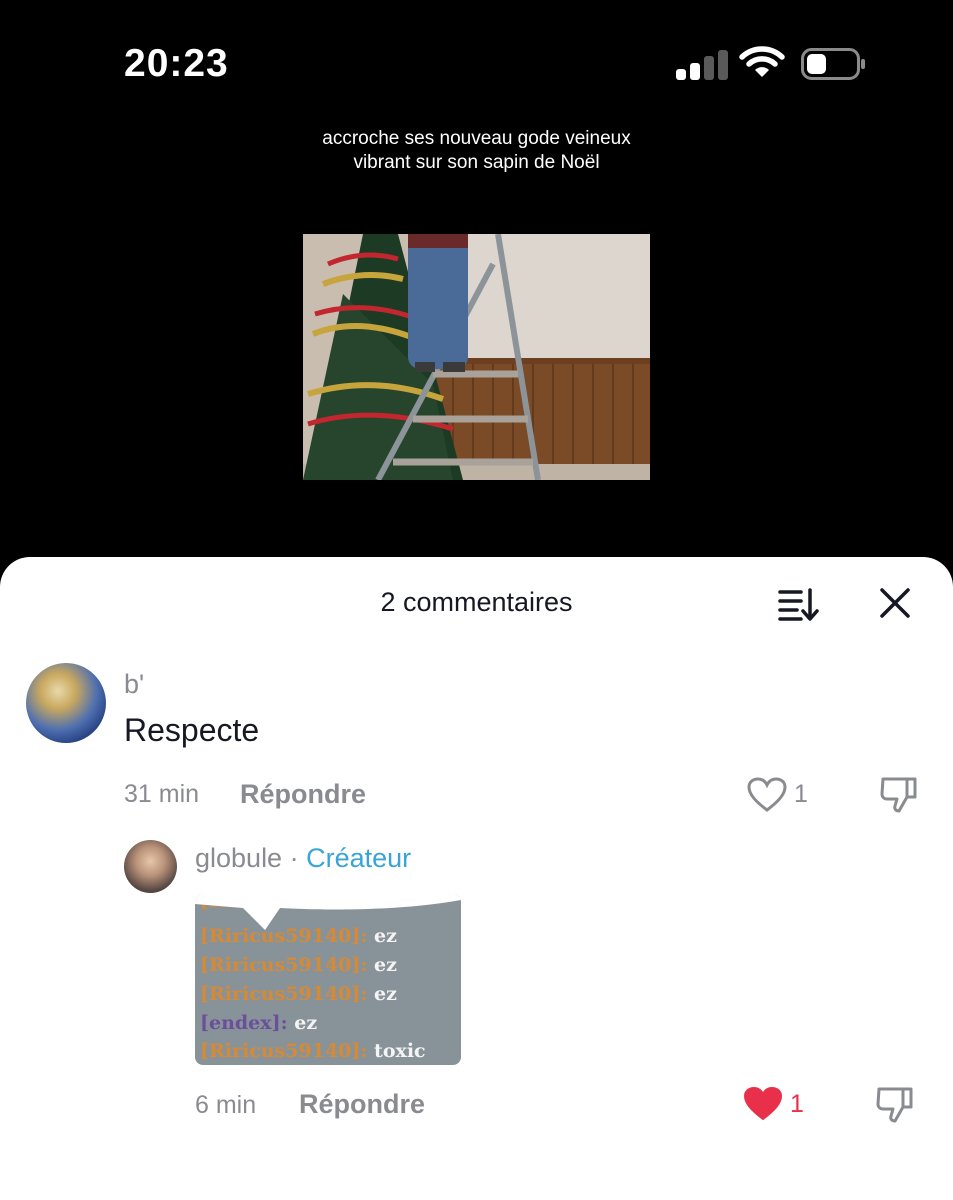 This screenshot has width=953, height=1200. I want to click on chat-msg: toxic, so click(400, 1051).